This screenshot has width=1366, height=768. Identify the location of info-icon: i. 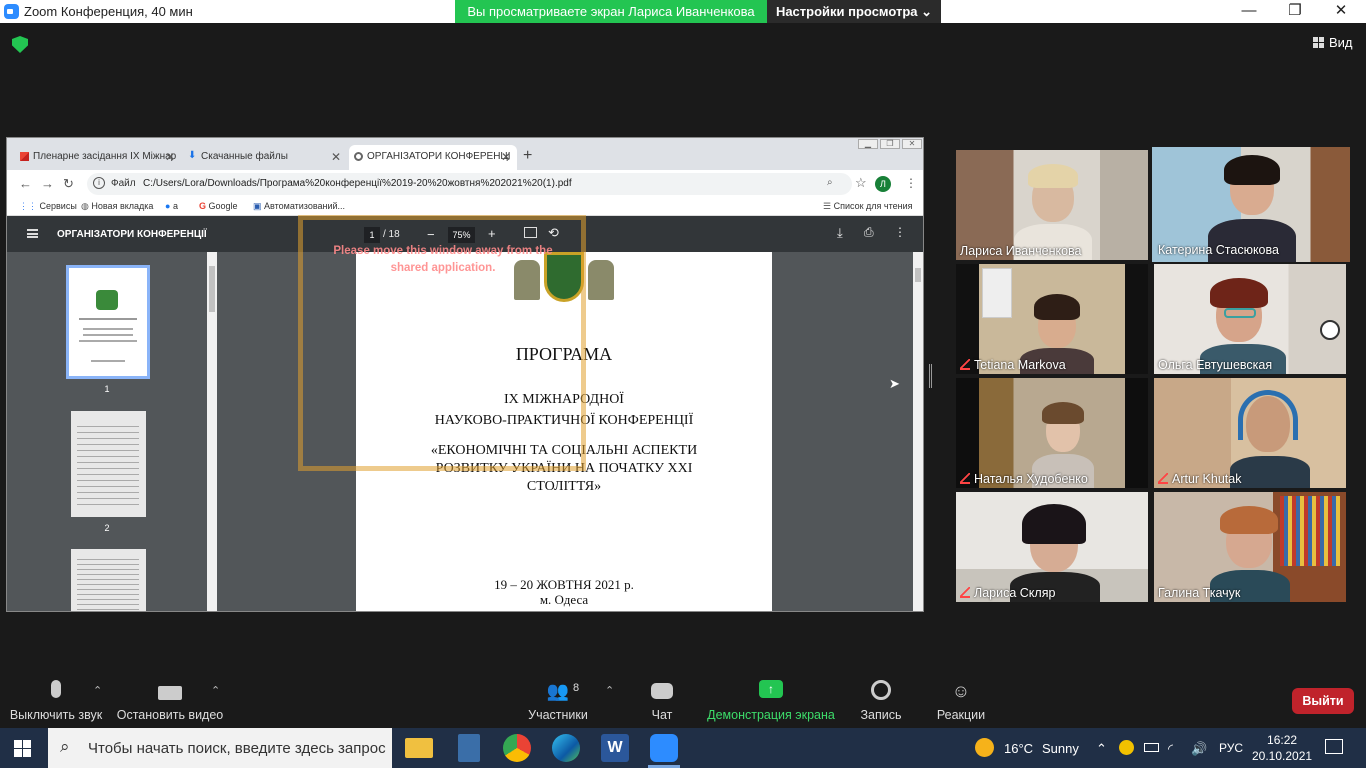
(99, 183).